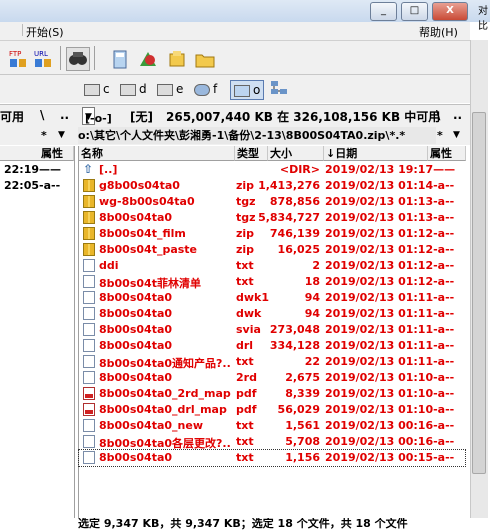  Describe the element at coordinates (15, 54) in the screenshot. I see `svg-text: FTP` at that location.